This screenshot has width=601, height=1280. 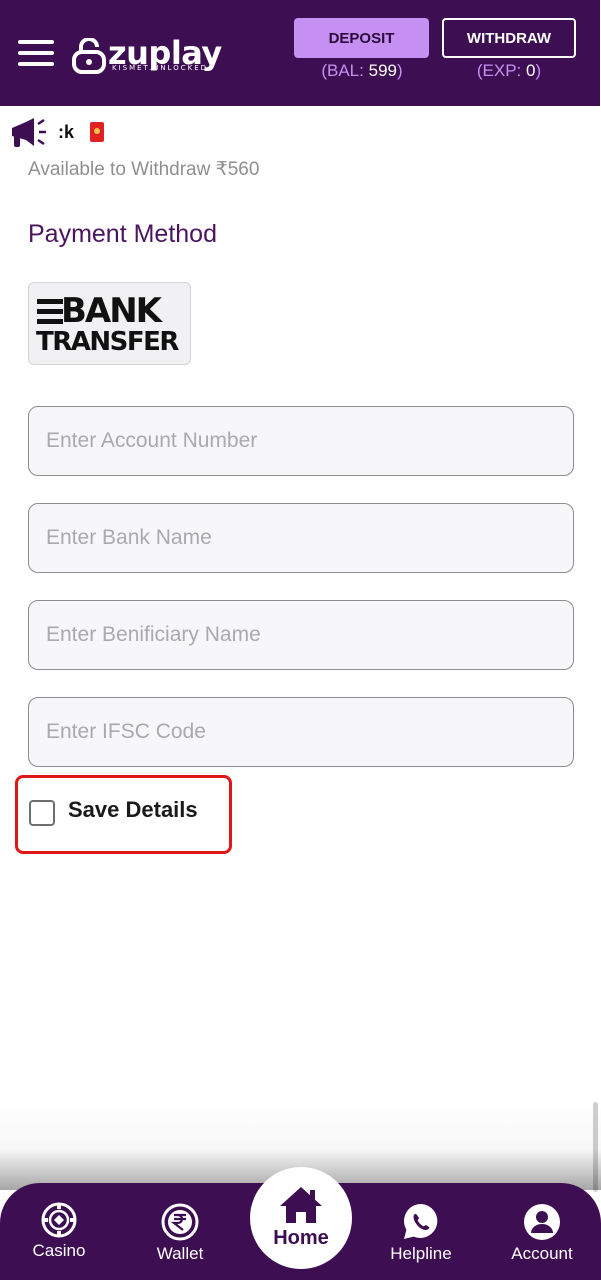 I want to click on balance-prefix: (BAL:, so click(x=342, y=70).